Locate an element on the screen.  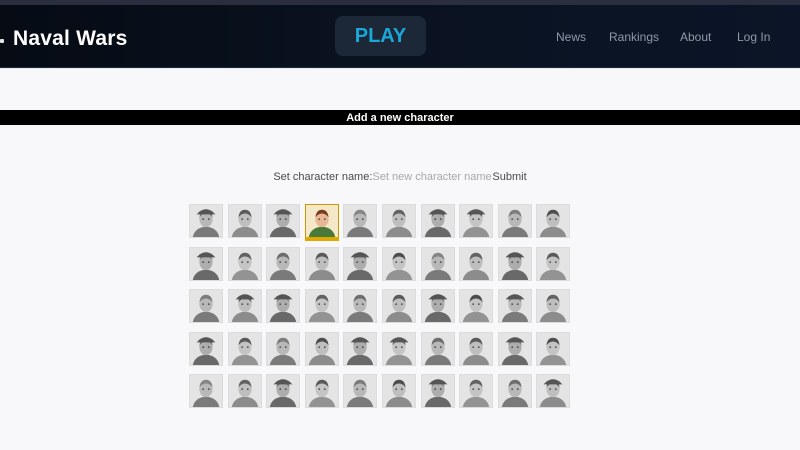
section-title-bar: Add a new character is located at coordinates (400, 117).